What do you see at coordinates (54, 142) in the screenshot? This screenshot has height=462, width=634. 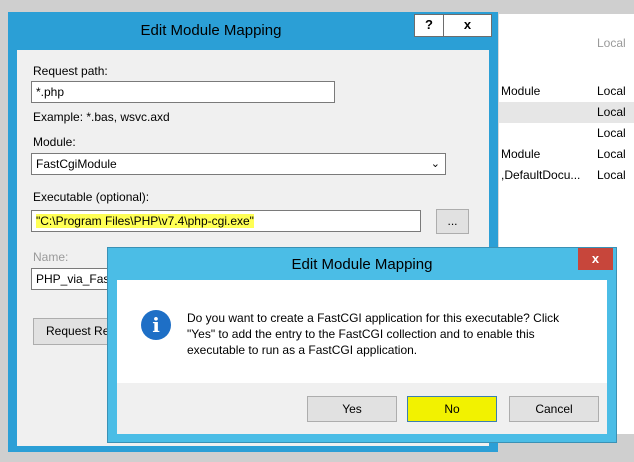 I see `module-label: Module:` at bounding box center [54, 142].